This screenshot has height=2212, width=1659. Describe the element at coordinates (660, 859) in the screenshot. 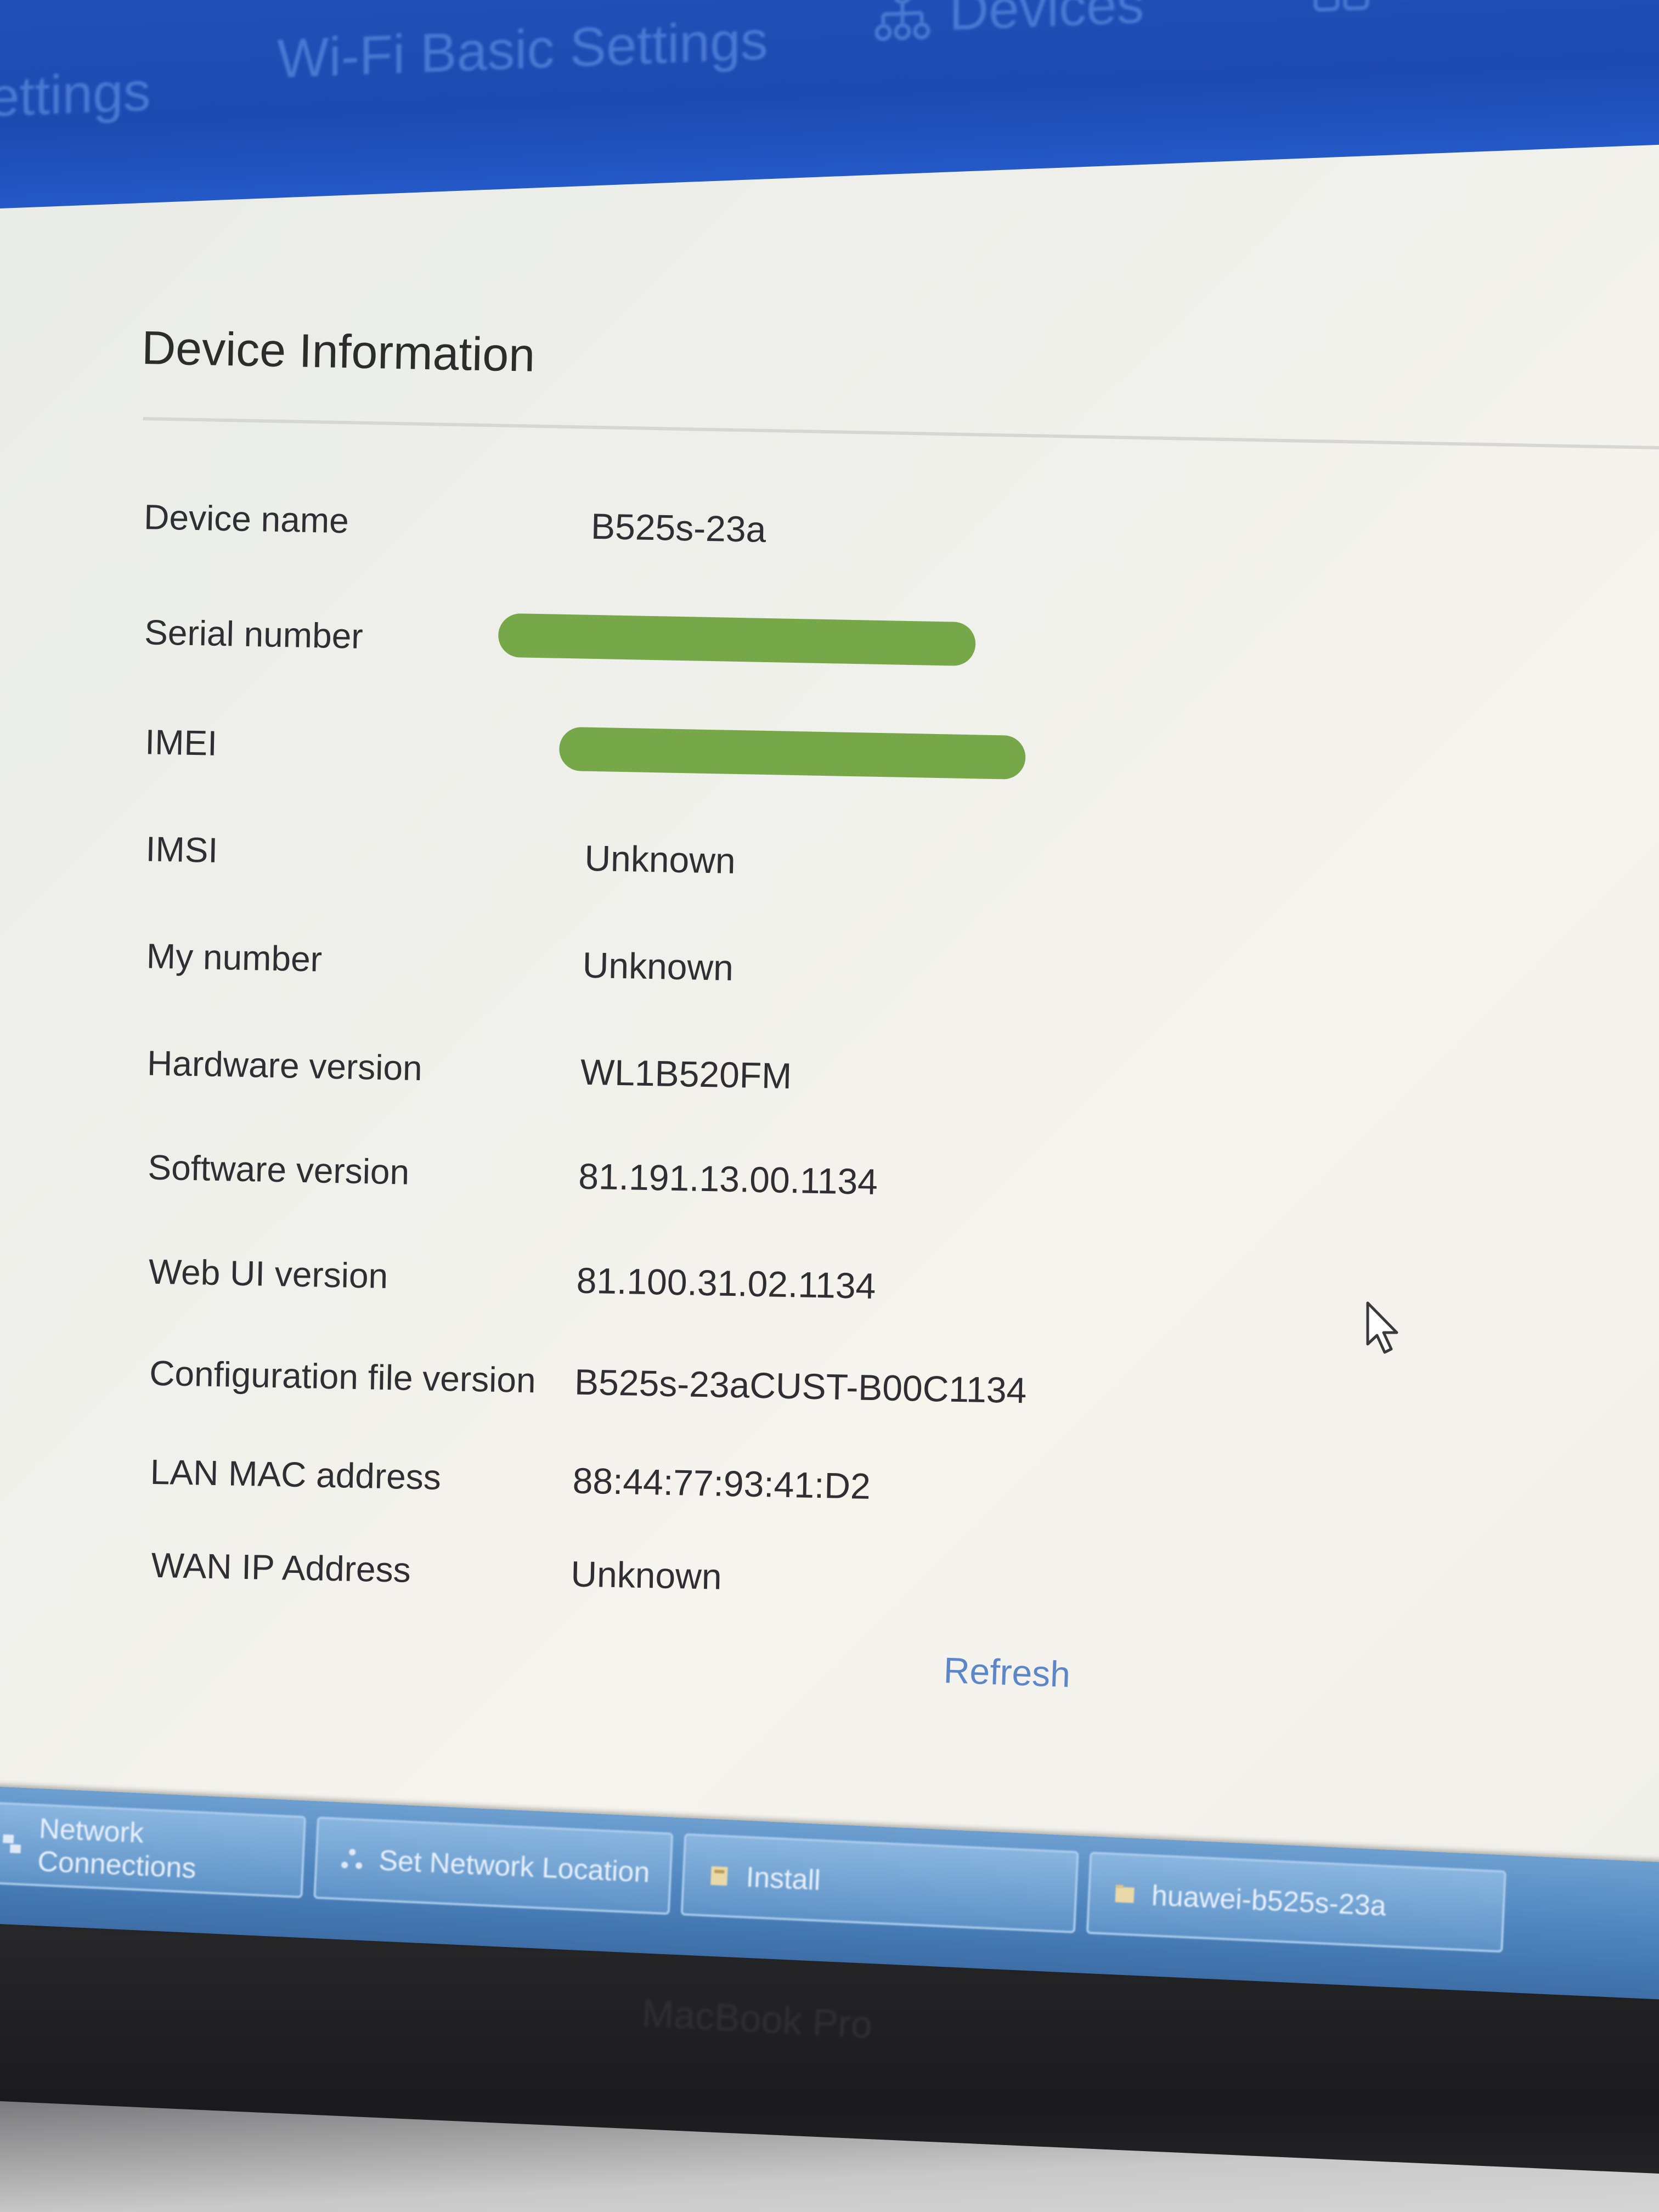

I see `imsi-value: Unknown` at that location.